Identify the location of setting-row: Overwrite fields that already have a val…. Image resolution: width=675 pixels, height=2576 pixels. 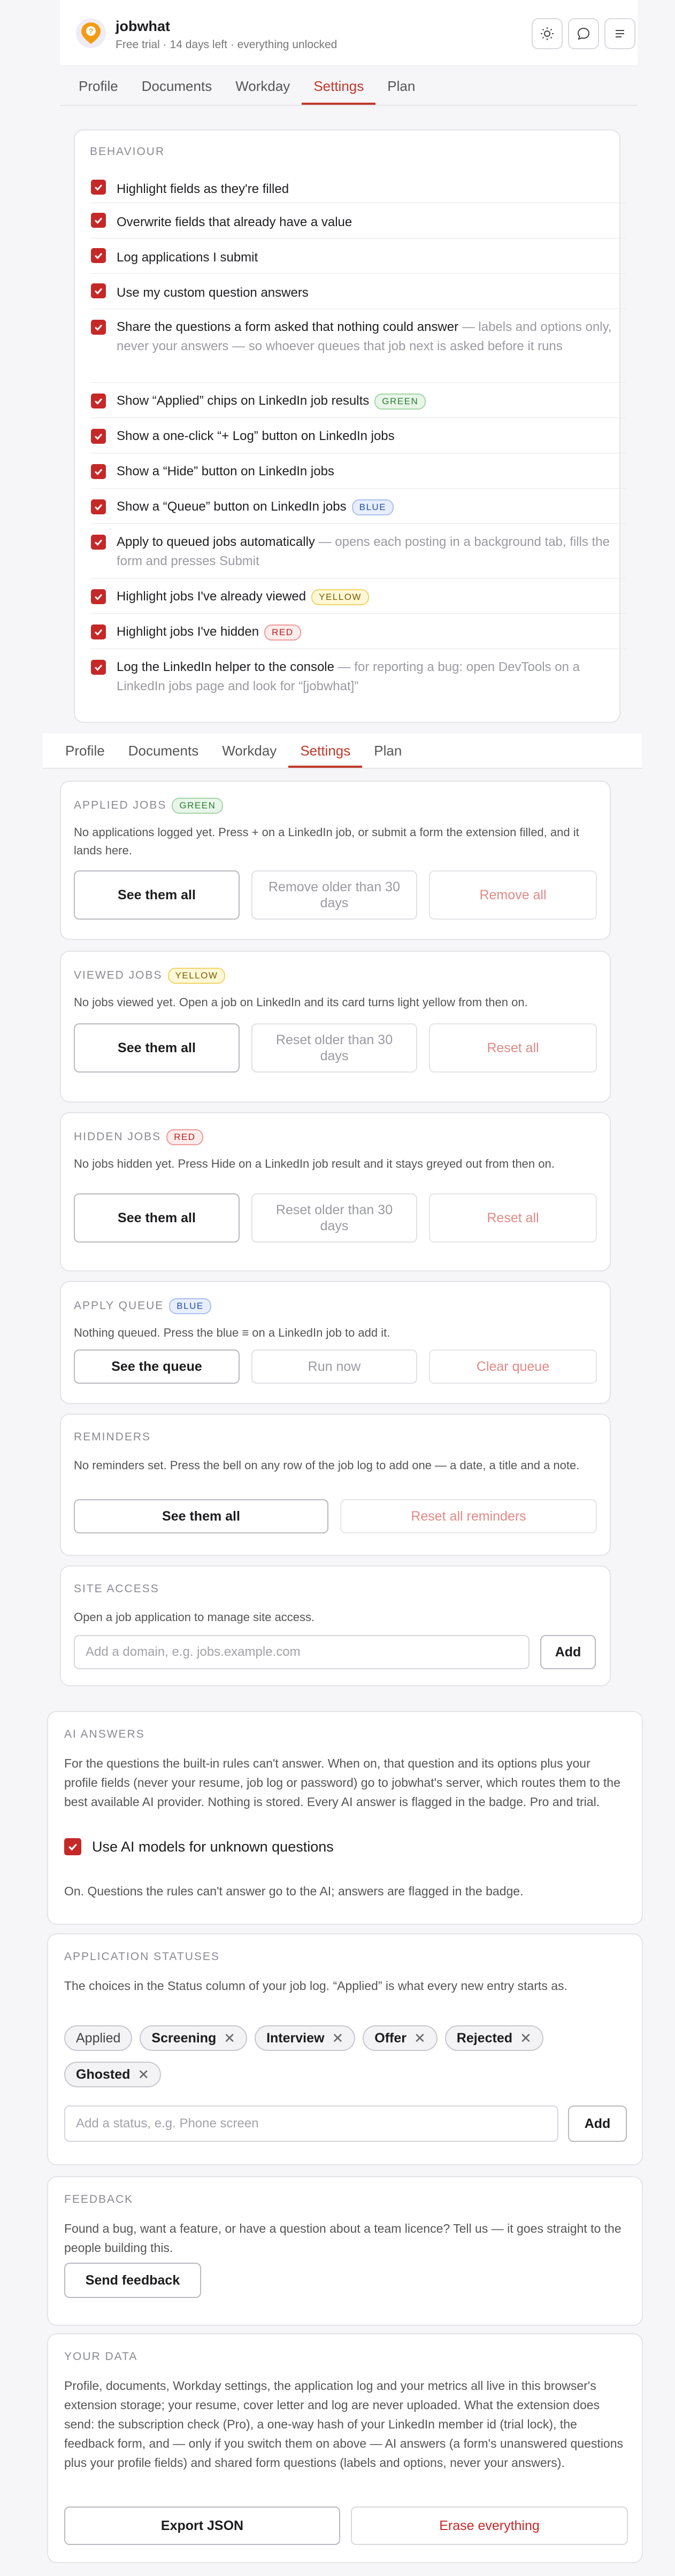
(358, 221).